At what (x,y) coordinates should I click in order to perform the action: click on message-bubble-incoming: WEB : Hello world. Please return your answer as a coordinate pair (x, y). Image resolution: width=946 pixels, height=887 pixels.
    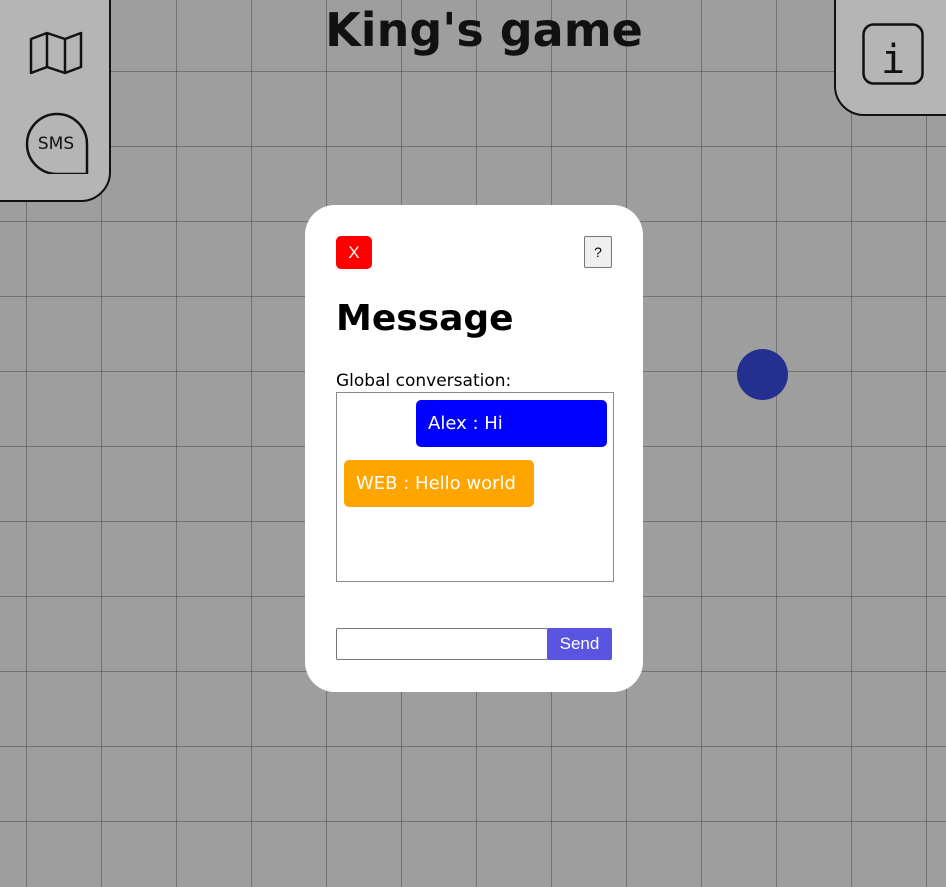
    Looking at the image, I should click on (439, 483).